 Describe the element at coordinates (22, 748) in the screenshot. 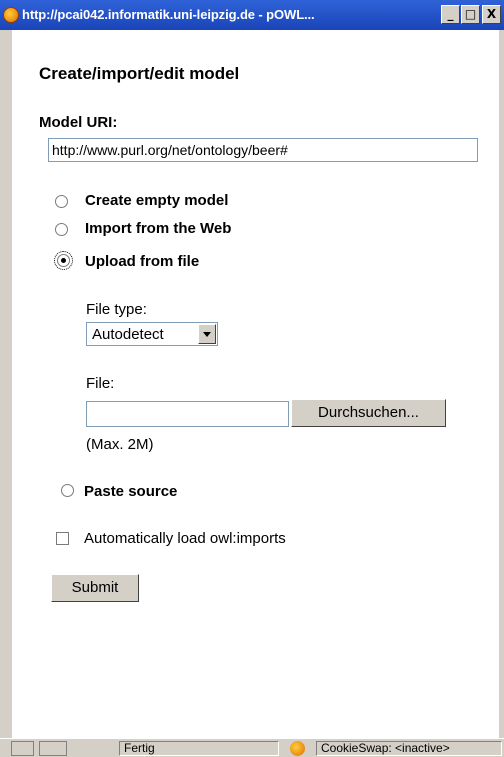

I see `layout-icon` at that location.